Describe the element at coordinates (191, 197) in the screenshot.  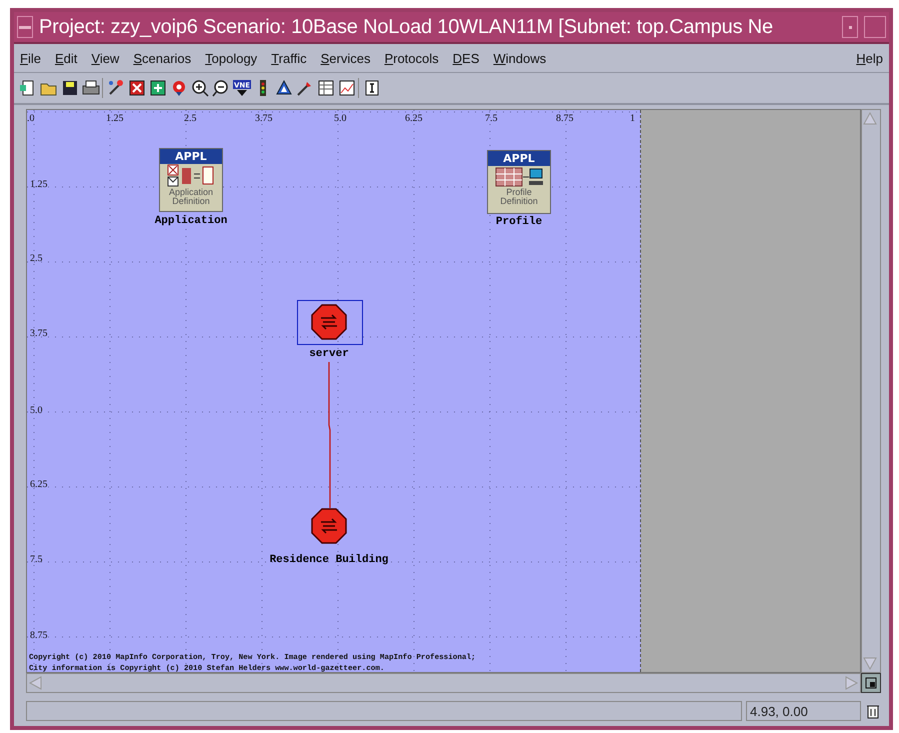
I see `node-caption: Application Definition` at that location.